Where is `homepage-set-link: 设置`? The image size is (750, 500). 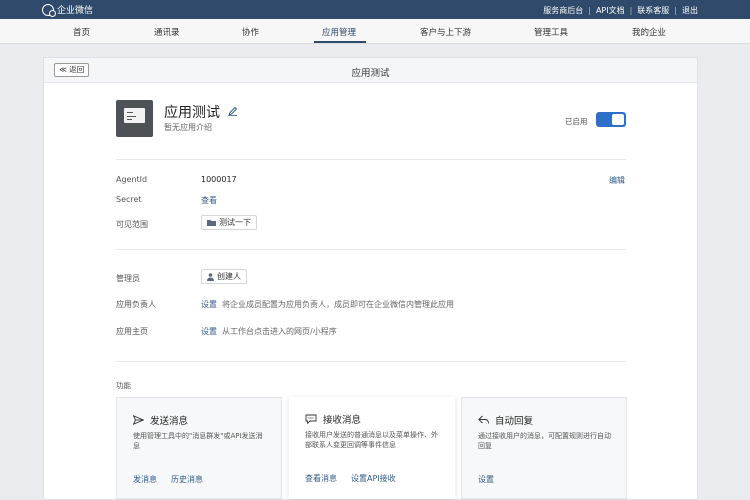 homepage-set-link: 设置 is located at coordinates (209, 331).